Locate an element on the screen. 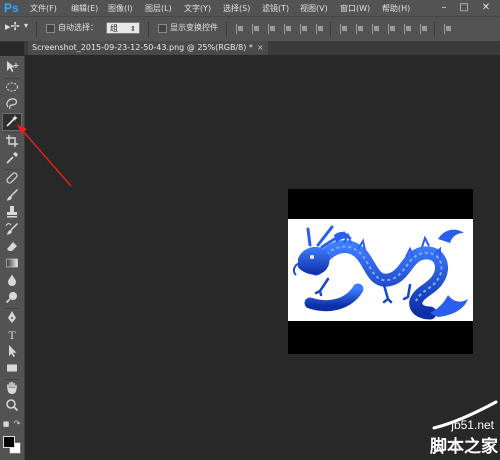  auto-align-icon is located at coordinates (448, 29).